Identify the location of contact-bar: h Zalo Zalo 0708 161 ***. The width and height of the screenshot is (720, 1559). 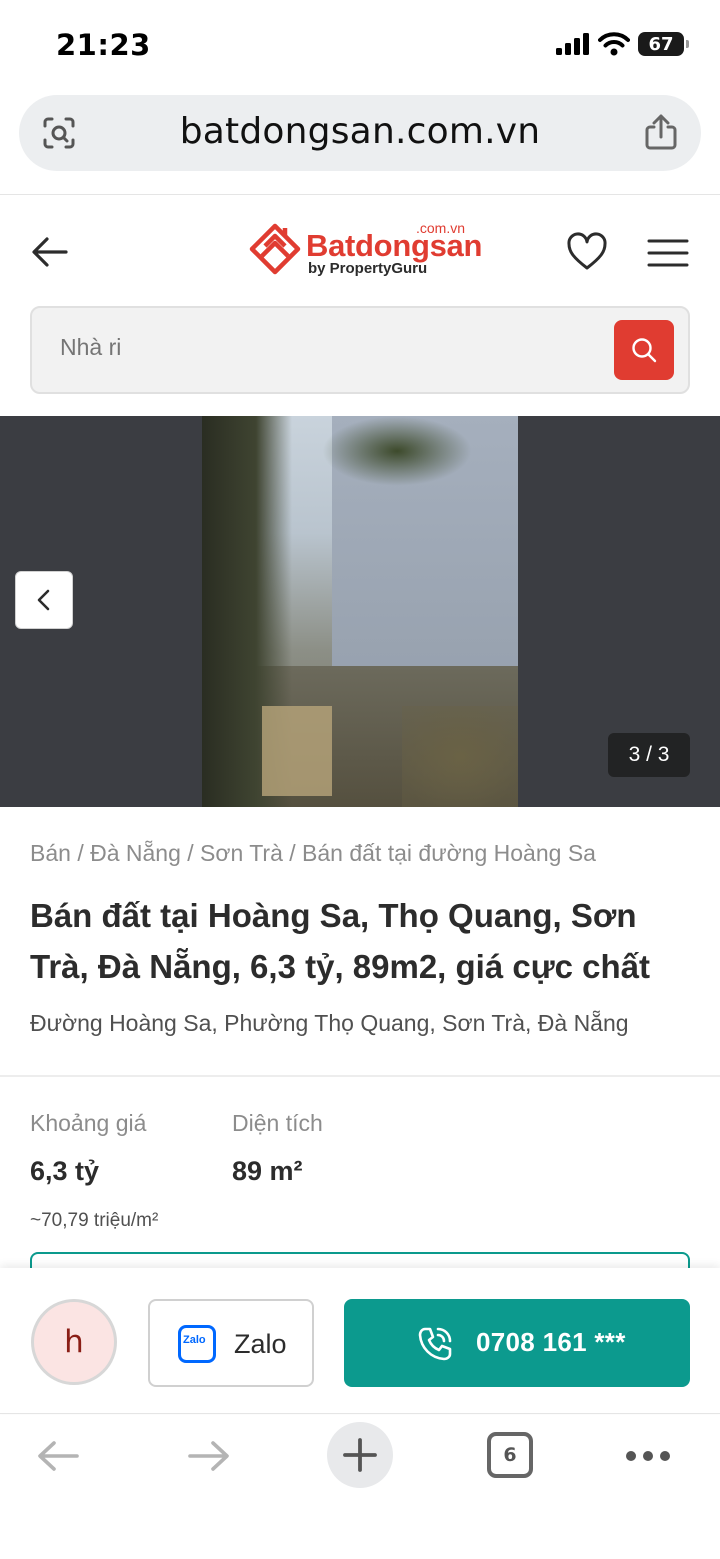
(360, 1341).